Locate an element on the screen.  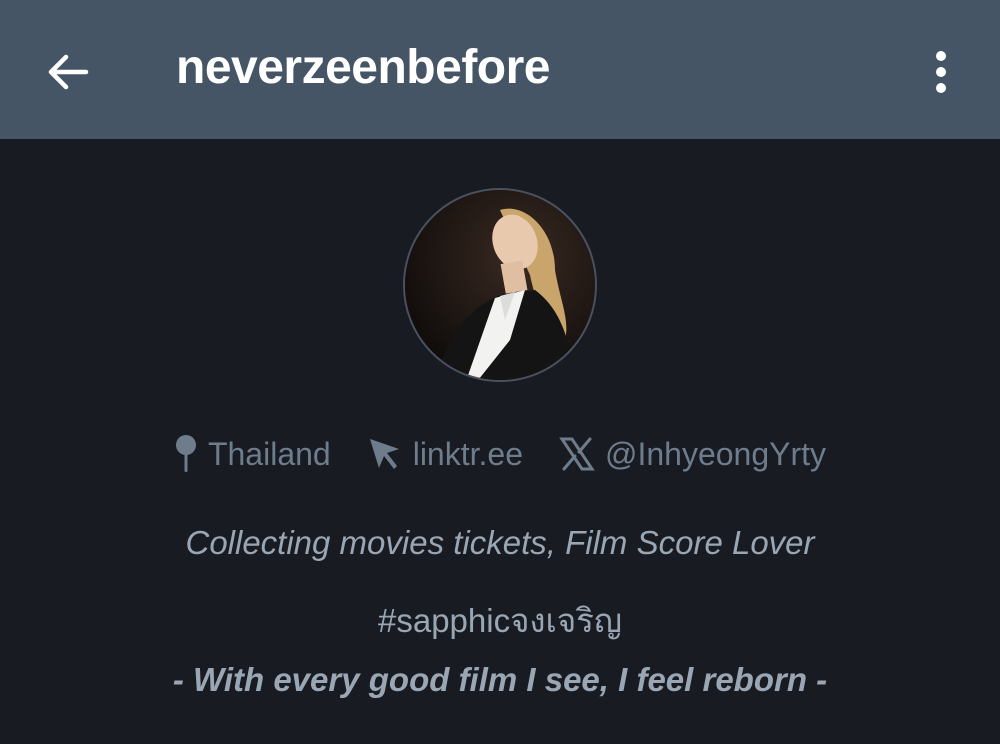
arrow-left-icon is located at coordinates (68, 72).